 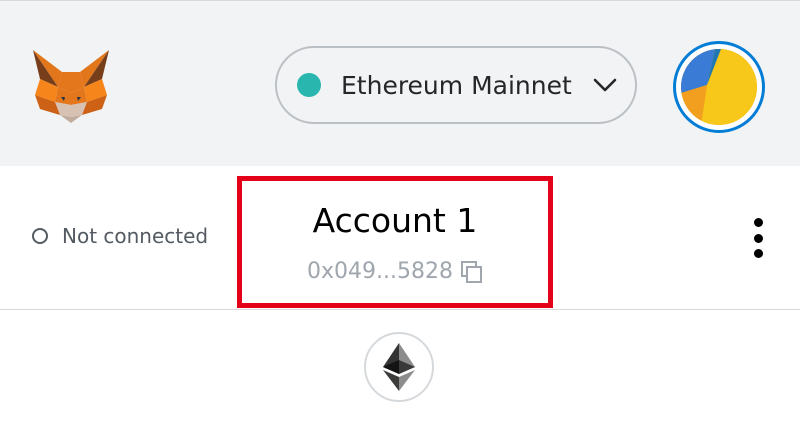 What do you see at coordinates (471, 272) in the screenshot?
I see `copy-icon` at bounding box center [471, 272].